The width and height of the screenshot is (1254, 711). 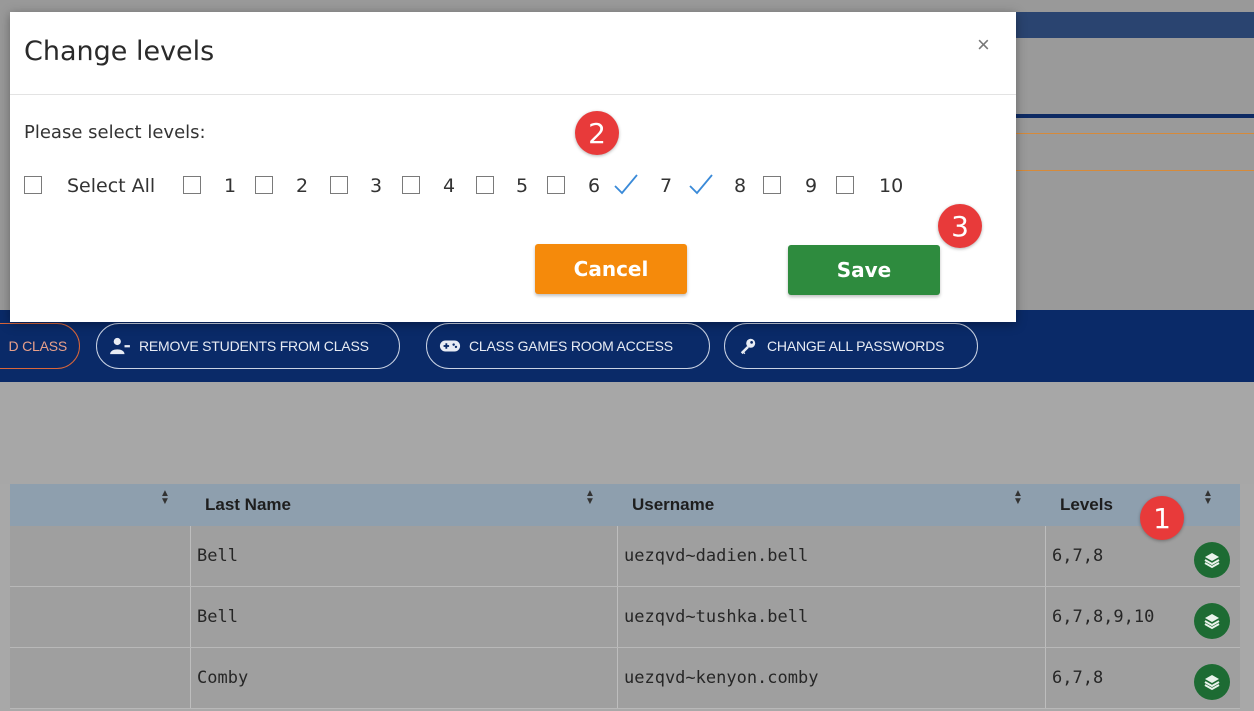 What do you see at coordinates (611, 269) in the screenshot?
I see `cancel-button: Cancel` at bounding box center [611, 269].